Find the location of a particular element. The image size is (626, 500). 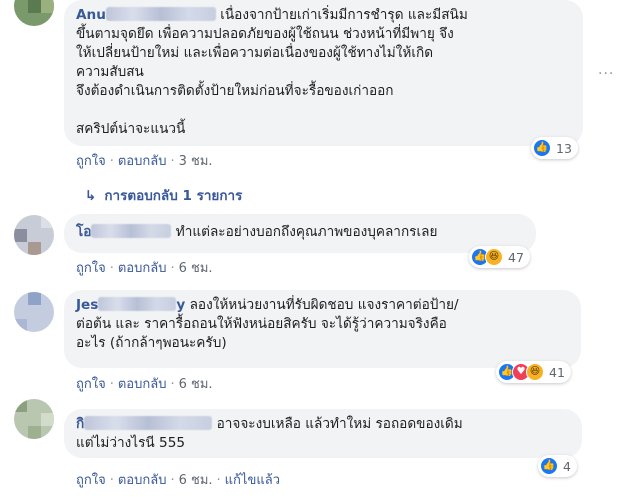

view-replies-link: ↳ การตอบกลับ 1 รายการ is located at coordinates (163, 195).